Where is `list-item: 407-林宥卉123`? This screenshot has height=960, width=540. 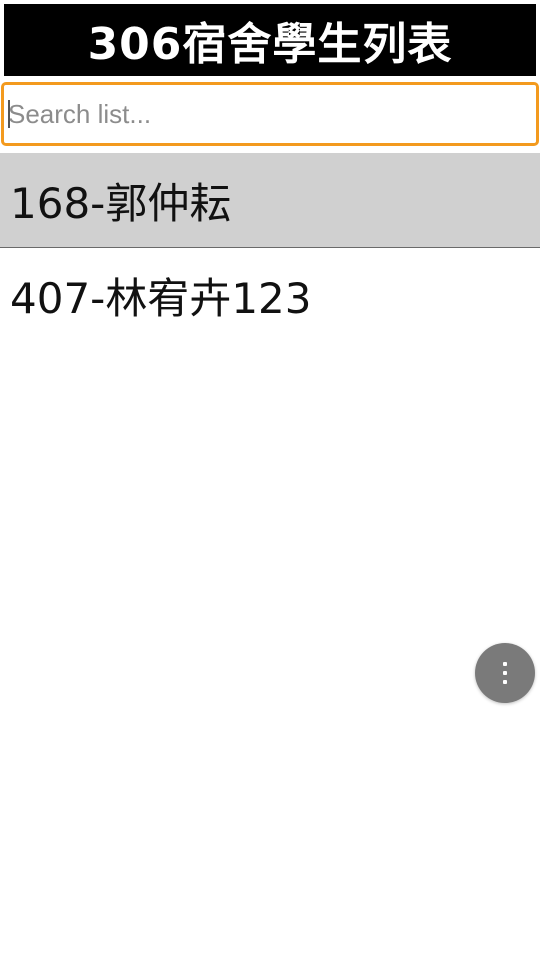
list-item: 407-林宥卉123 is located at coordinates (270, 295).